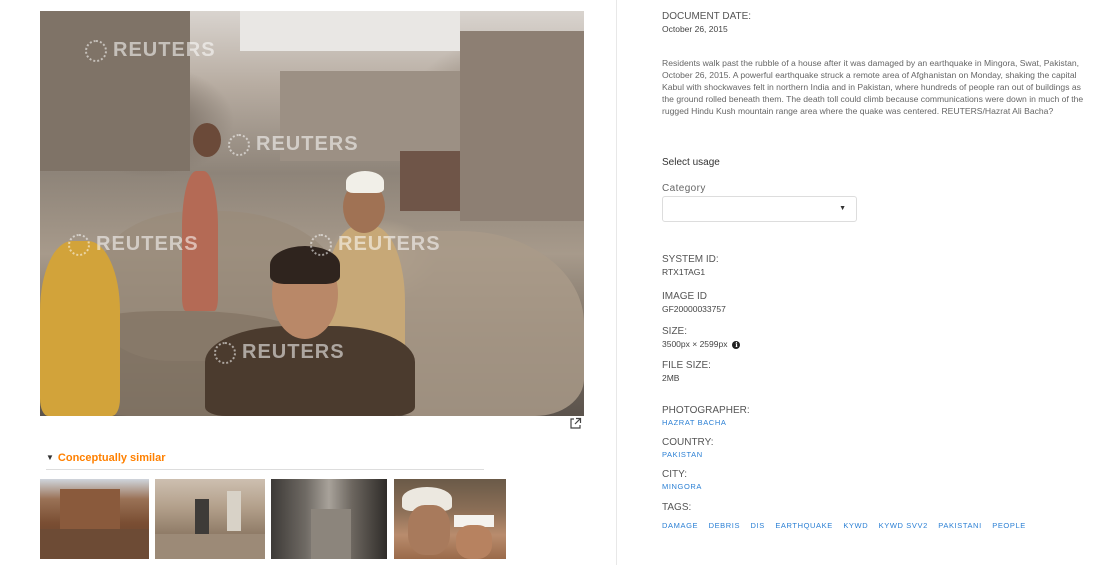  I want to click on city-label: CITY:, so click(675, 474).